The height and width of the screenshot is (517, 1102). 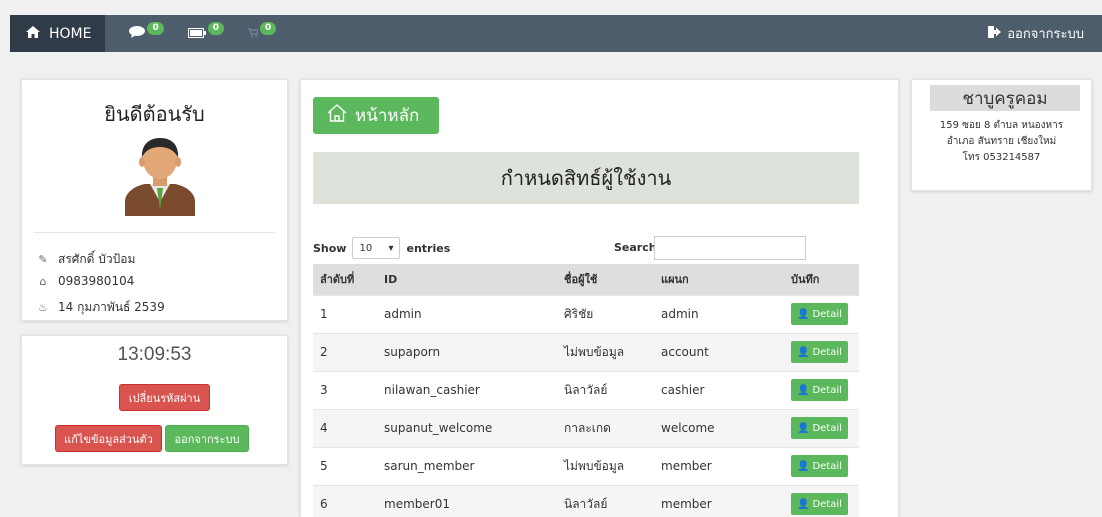 I want to click on home-button: หน้าหลัก, so click(x=376, y=115).